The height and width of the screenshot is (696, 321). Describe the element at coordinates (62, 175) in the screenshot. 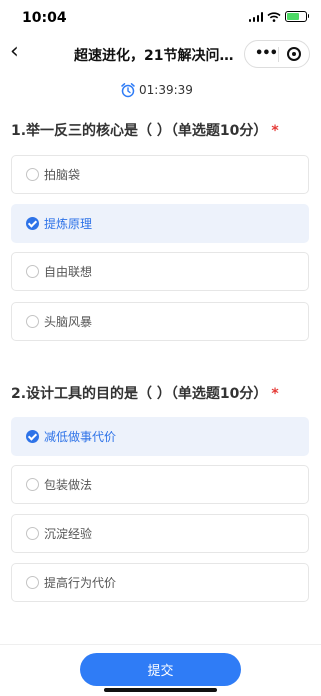

I see `option-label: 拍脑袋` at that location.